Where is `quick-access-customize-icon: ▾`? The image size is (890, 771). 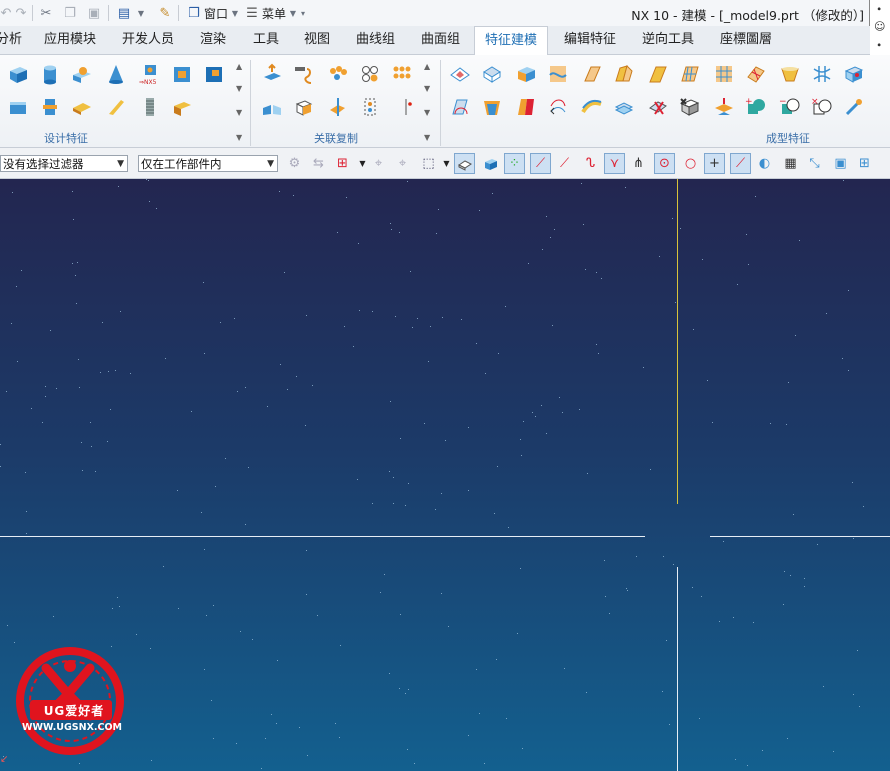 quick-access-customize-icon: ▾ is located at coordinates (303, 13).